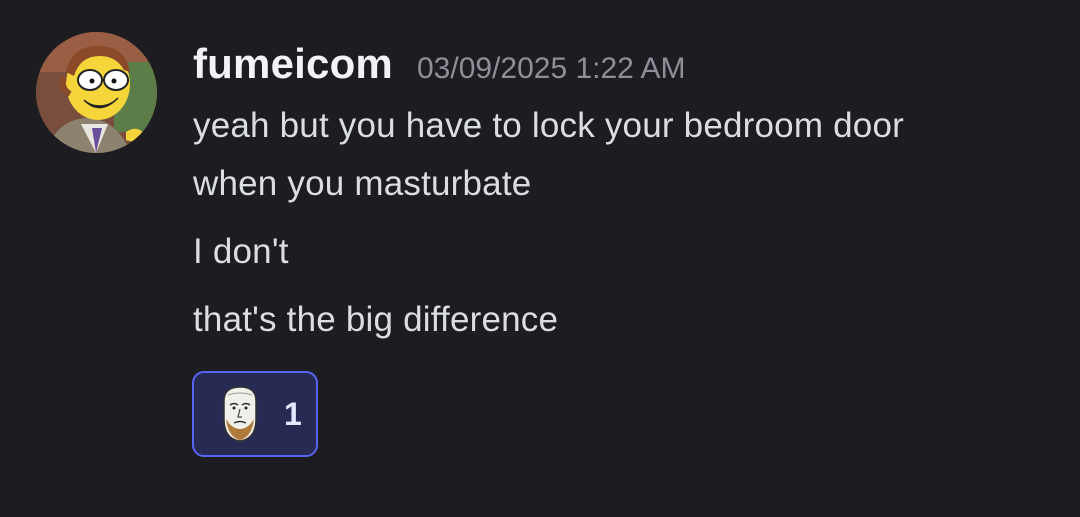 The width and height of the screenshot is (1080, 517). What do you see at coordinates (362, 183) in the screenshot?
I see `message-line: when you masturbate` at bounding box center [362, 183].